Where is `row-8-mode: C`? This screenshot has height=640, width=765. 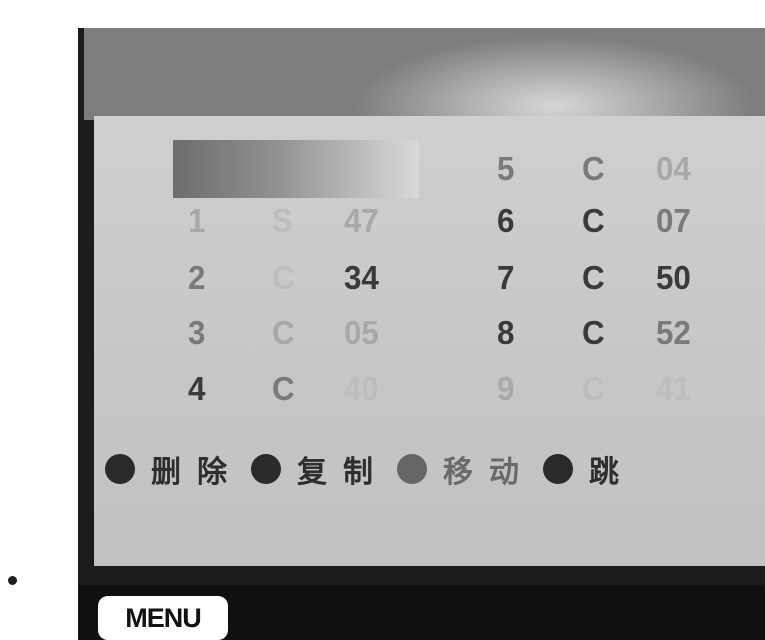 row-8-mode: C is located at coordinates (593, 332).